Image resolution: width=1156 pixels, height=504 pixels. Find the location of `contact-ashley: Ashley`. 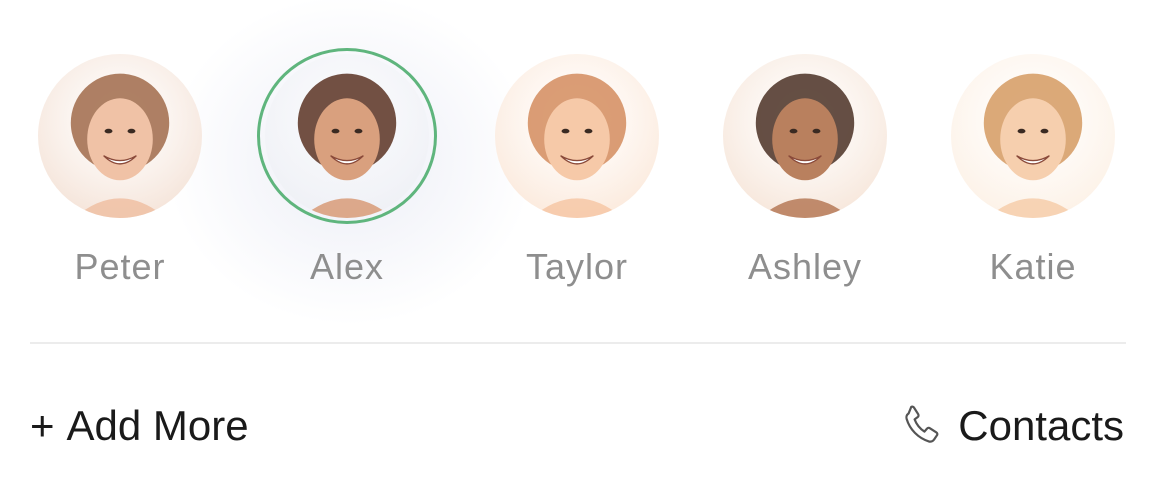

contact-ashley: Ashley is located at coordinates (805, 168).